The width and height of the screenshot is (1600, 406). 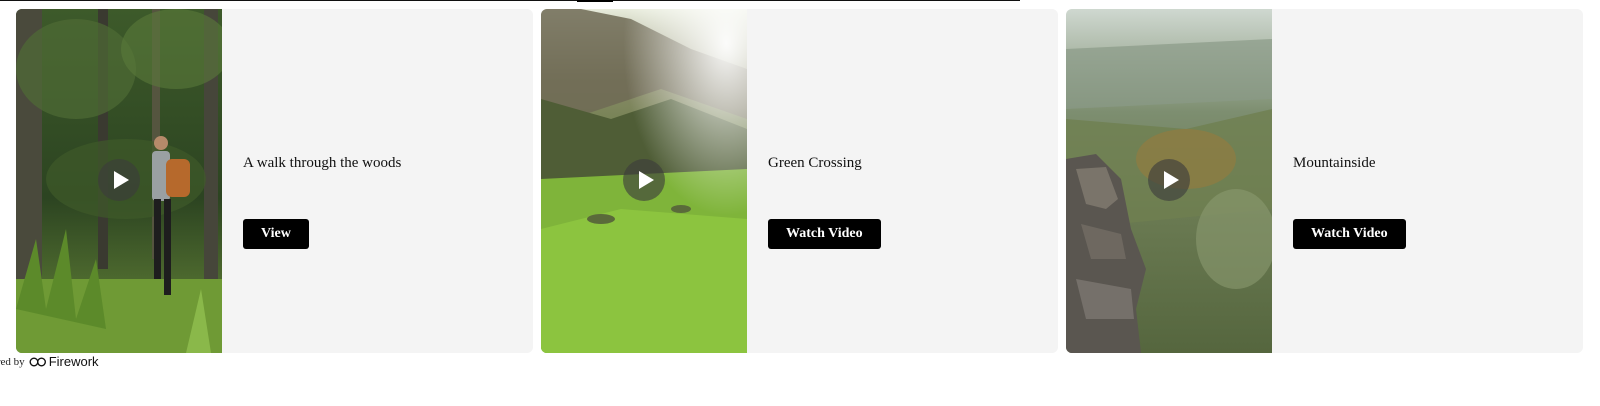 What do you see at coordinates (73, 361) in the screenshot?
I see `firework-brand-name: Firework` at bounding box center [73, 361].